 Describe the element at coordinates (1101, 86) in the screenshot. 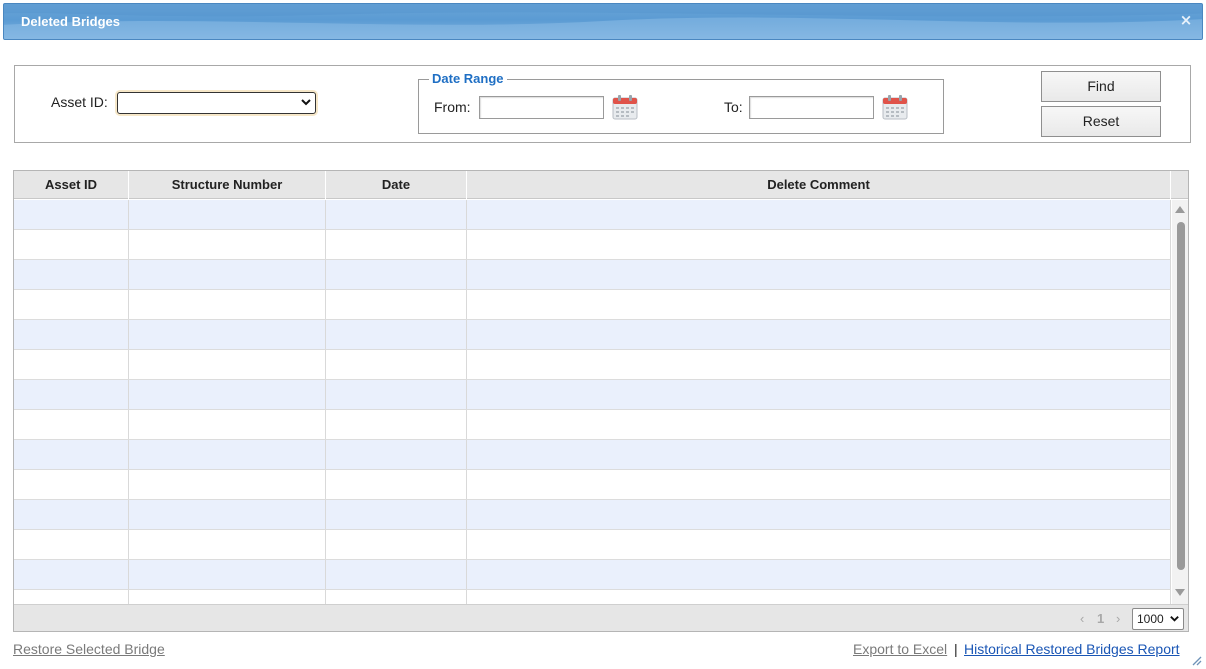

I see `find-button: Find` at that location.